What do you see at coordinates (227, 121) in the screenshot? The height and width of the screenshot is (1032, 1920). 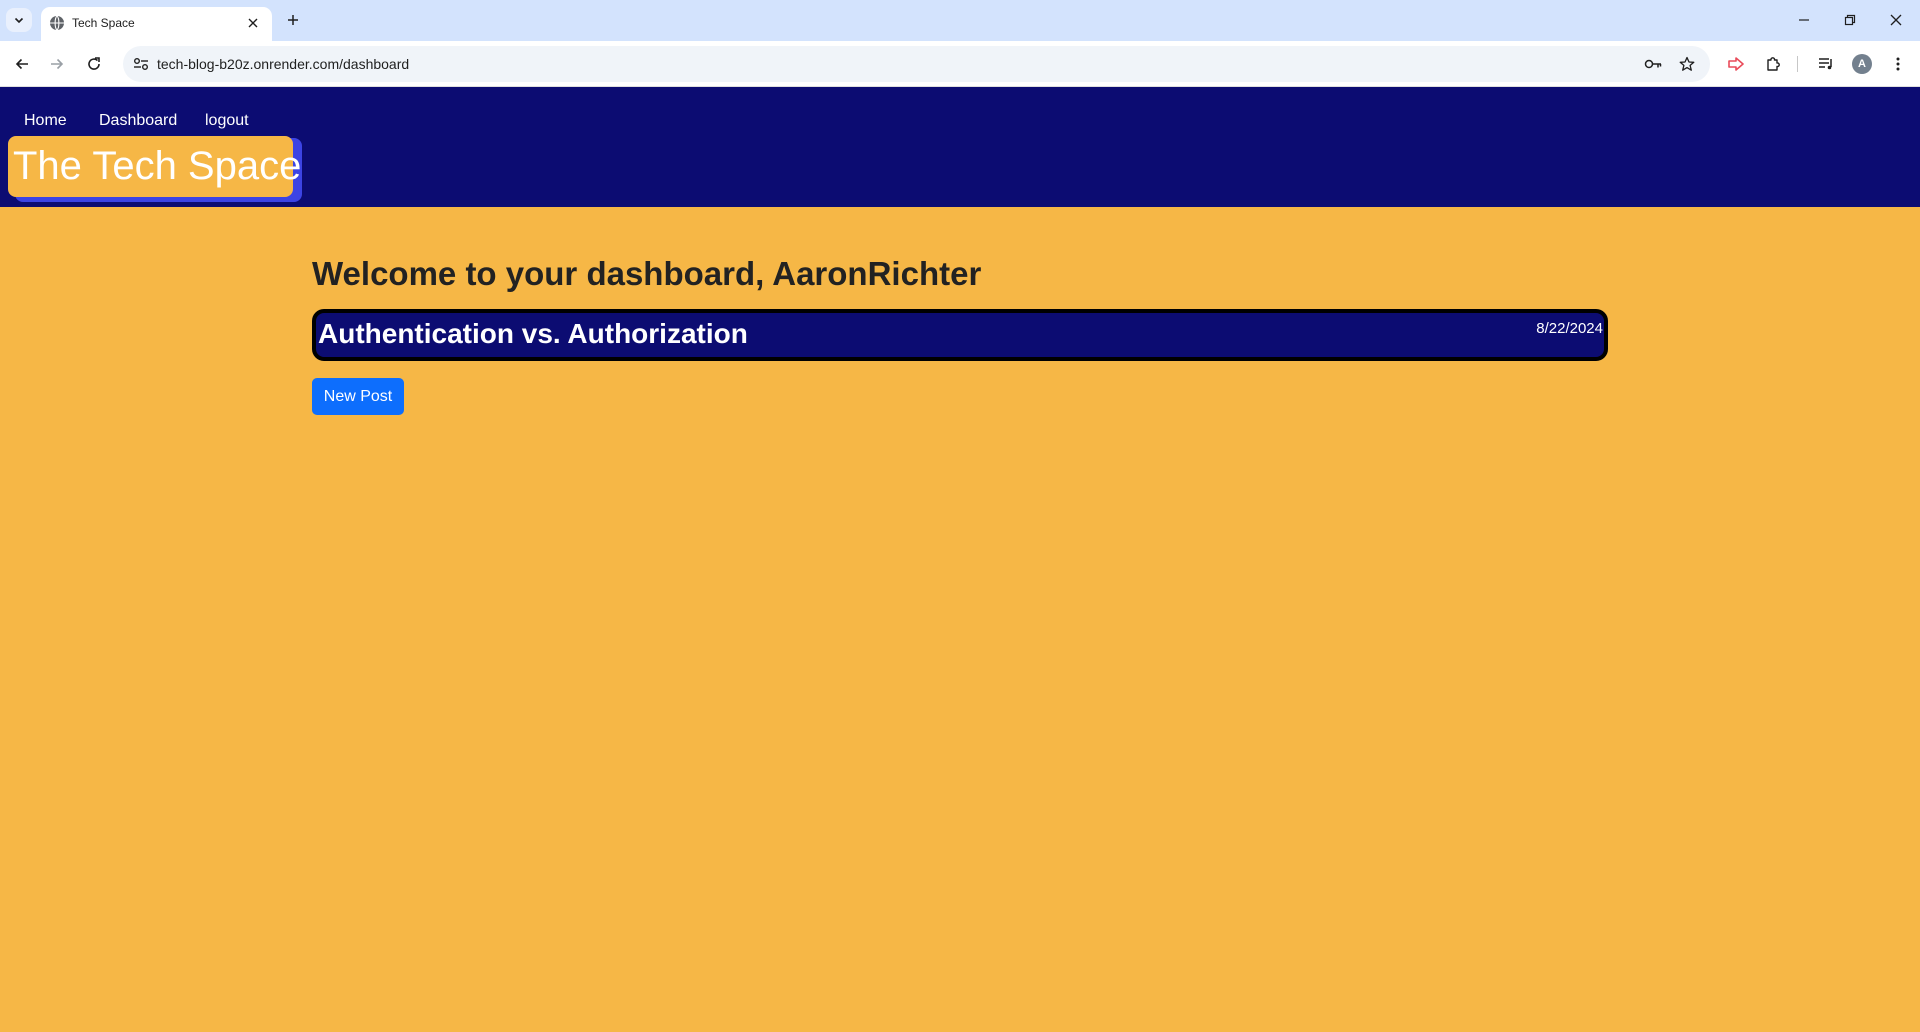 I see `nav-logout-link: logout` at bounding box center [227, 121].